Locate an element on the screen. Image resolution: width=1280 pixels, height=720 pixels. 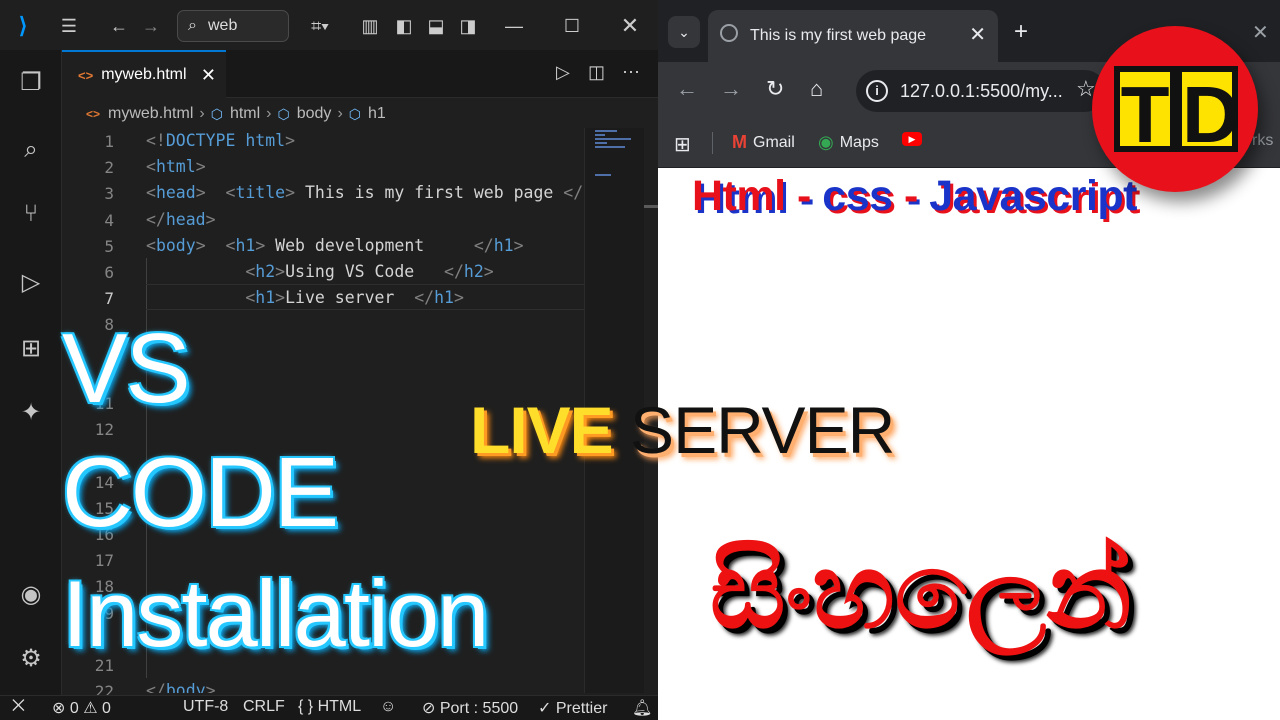
chat-icon: ✦ is located at coordinates (31, 412).